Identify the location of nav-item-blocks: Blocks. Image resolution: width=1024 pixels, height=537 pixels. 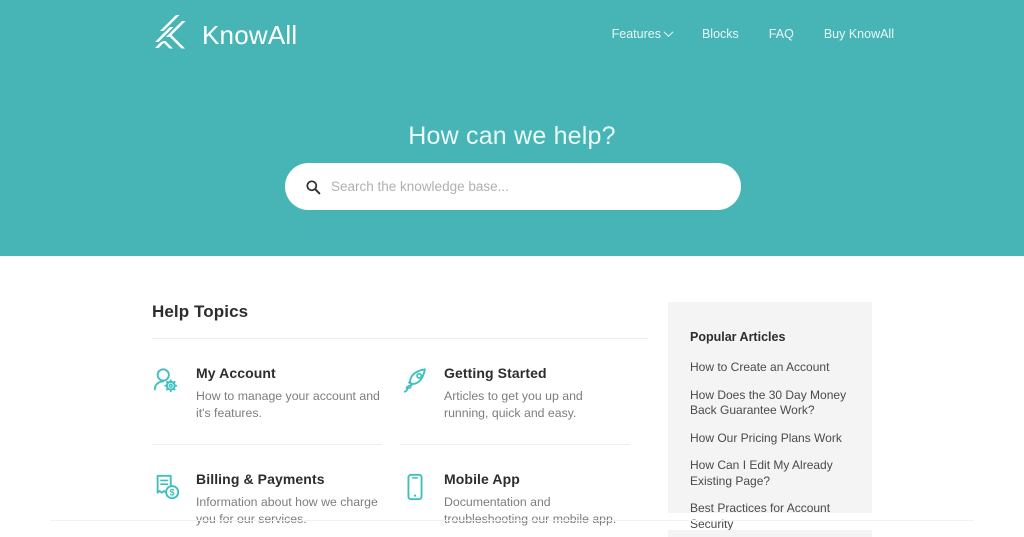
(720, 34).